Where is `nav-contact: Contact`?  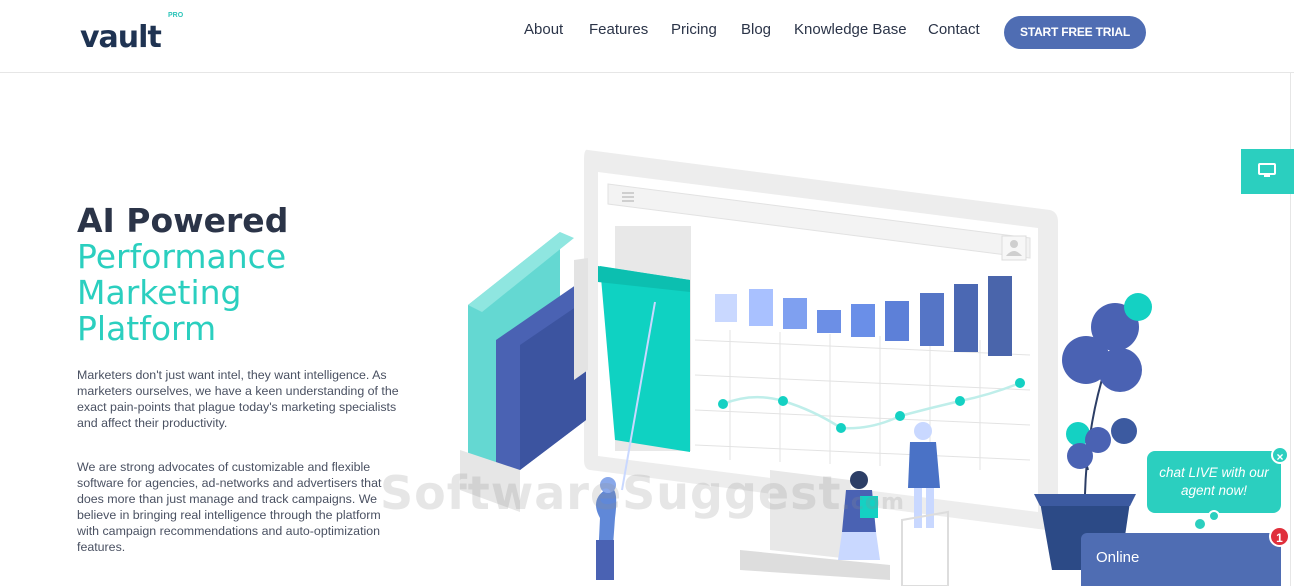 nav-contact: Contact is located at coordinates (954, 32).